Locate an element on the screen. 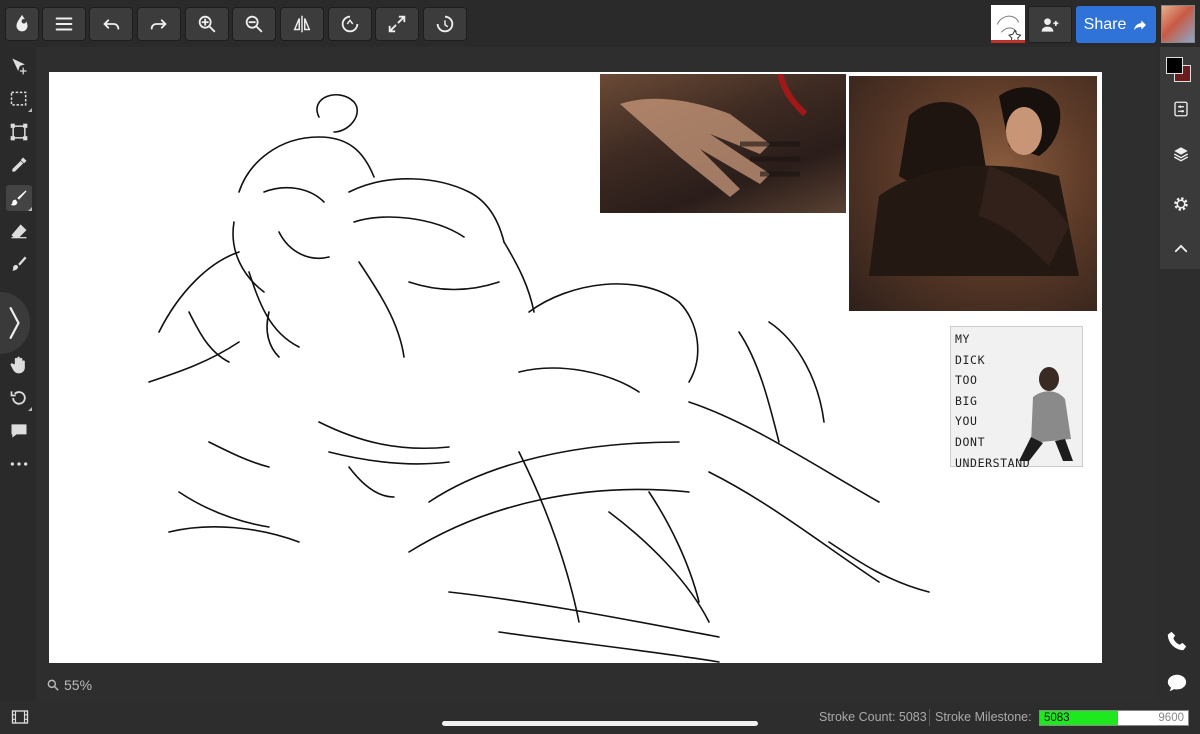 The height and width of the screenshot is (734, 1200). chevron-up-icon is located at coordinates (1181, 248).